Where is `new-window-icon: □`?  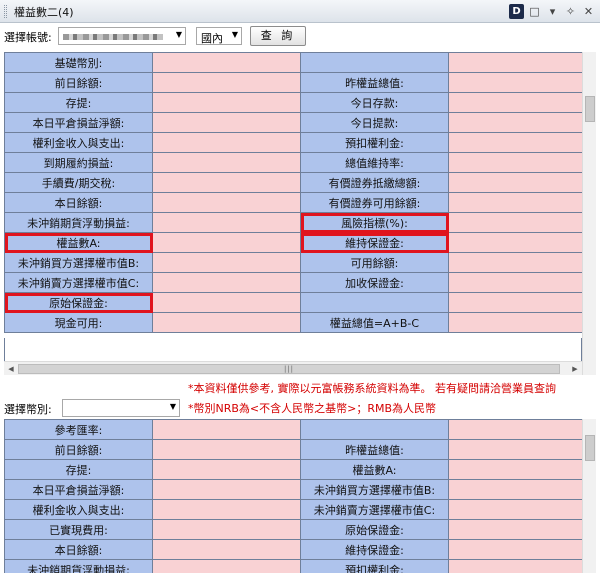 new-window-icon: □ is located at coordinates (534, 11).